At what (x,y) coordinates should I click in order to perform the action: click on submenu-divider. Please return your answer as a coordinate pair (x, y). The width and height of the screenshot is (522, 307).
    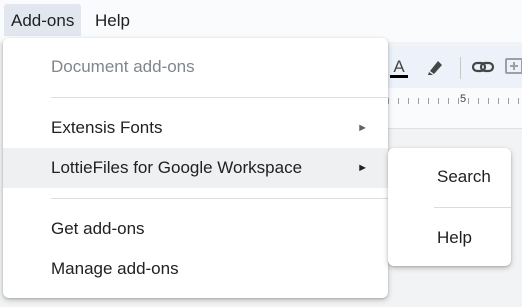
    Looking at the image, I should click on (472, 207).